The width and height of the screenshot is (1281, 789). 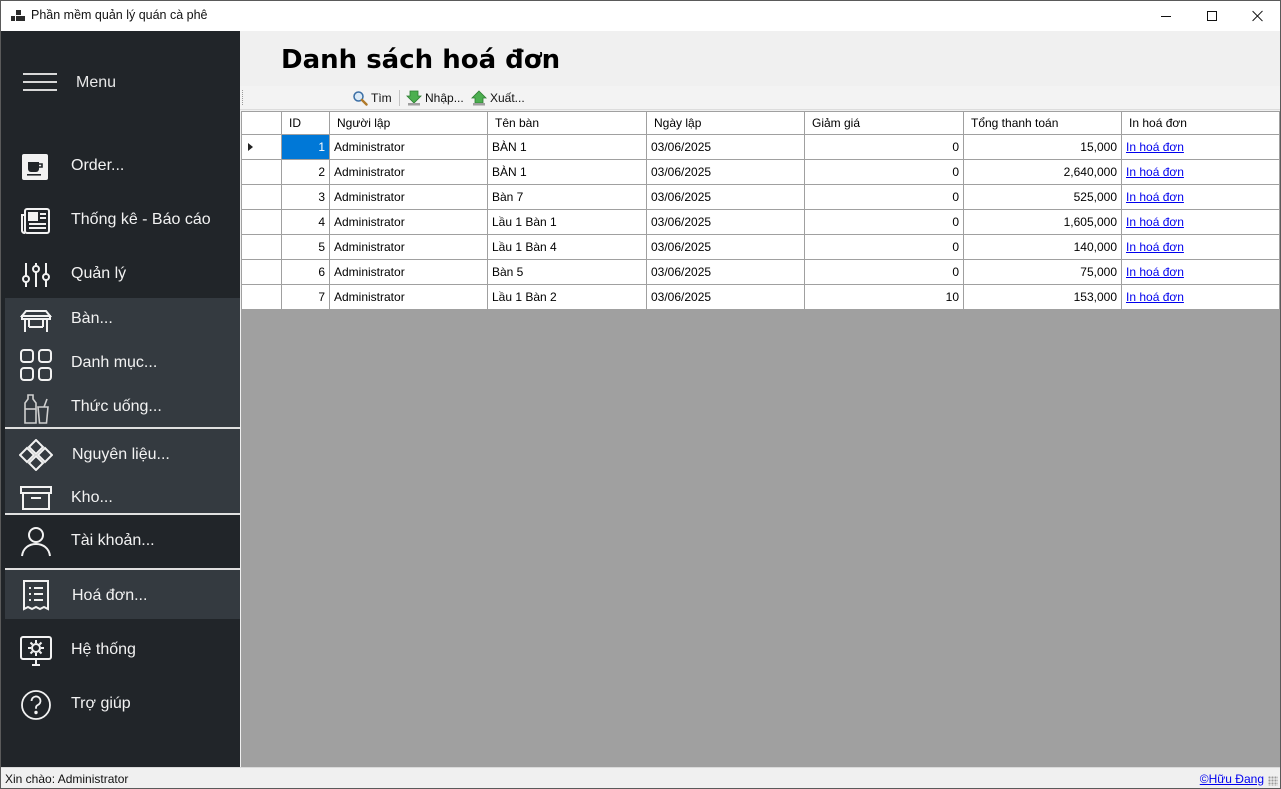 What do you see at coordinates (1042, 272) in the screenshot?
I see `cell-total: 75,000` at bounding box center [1042, 272].